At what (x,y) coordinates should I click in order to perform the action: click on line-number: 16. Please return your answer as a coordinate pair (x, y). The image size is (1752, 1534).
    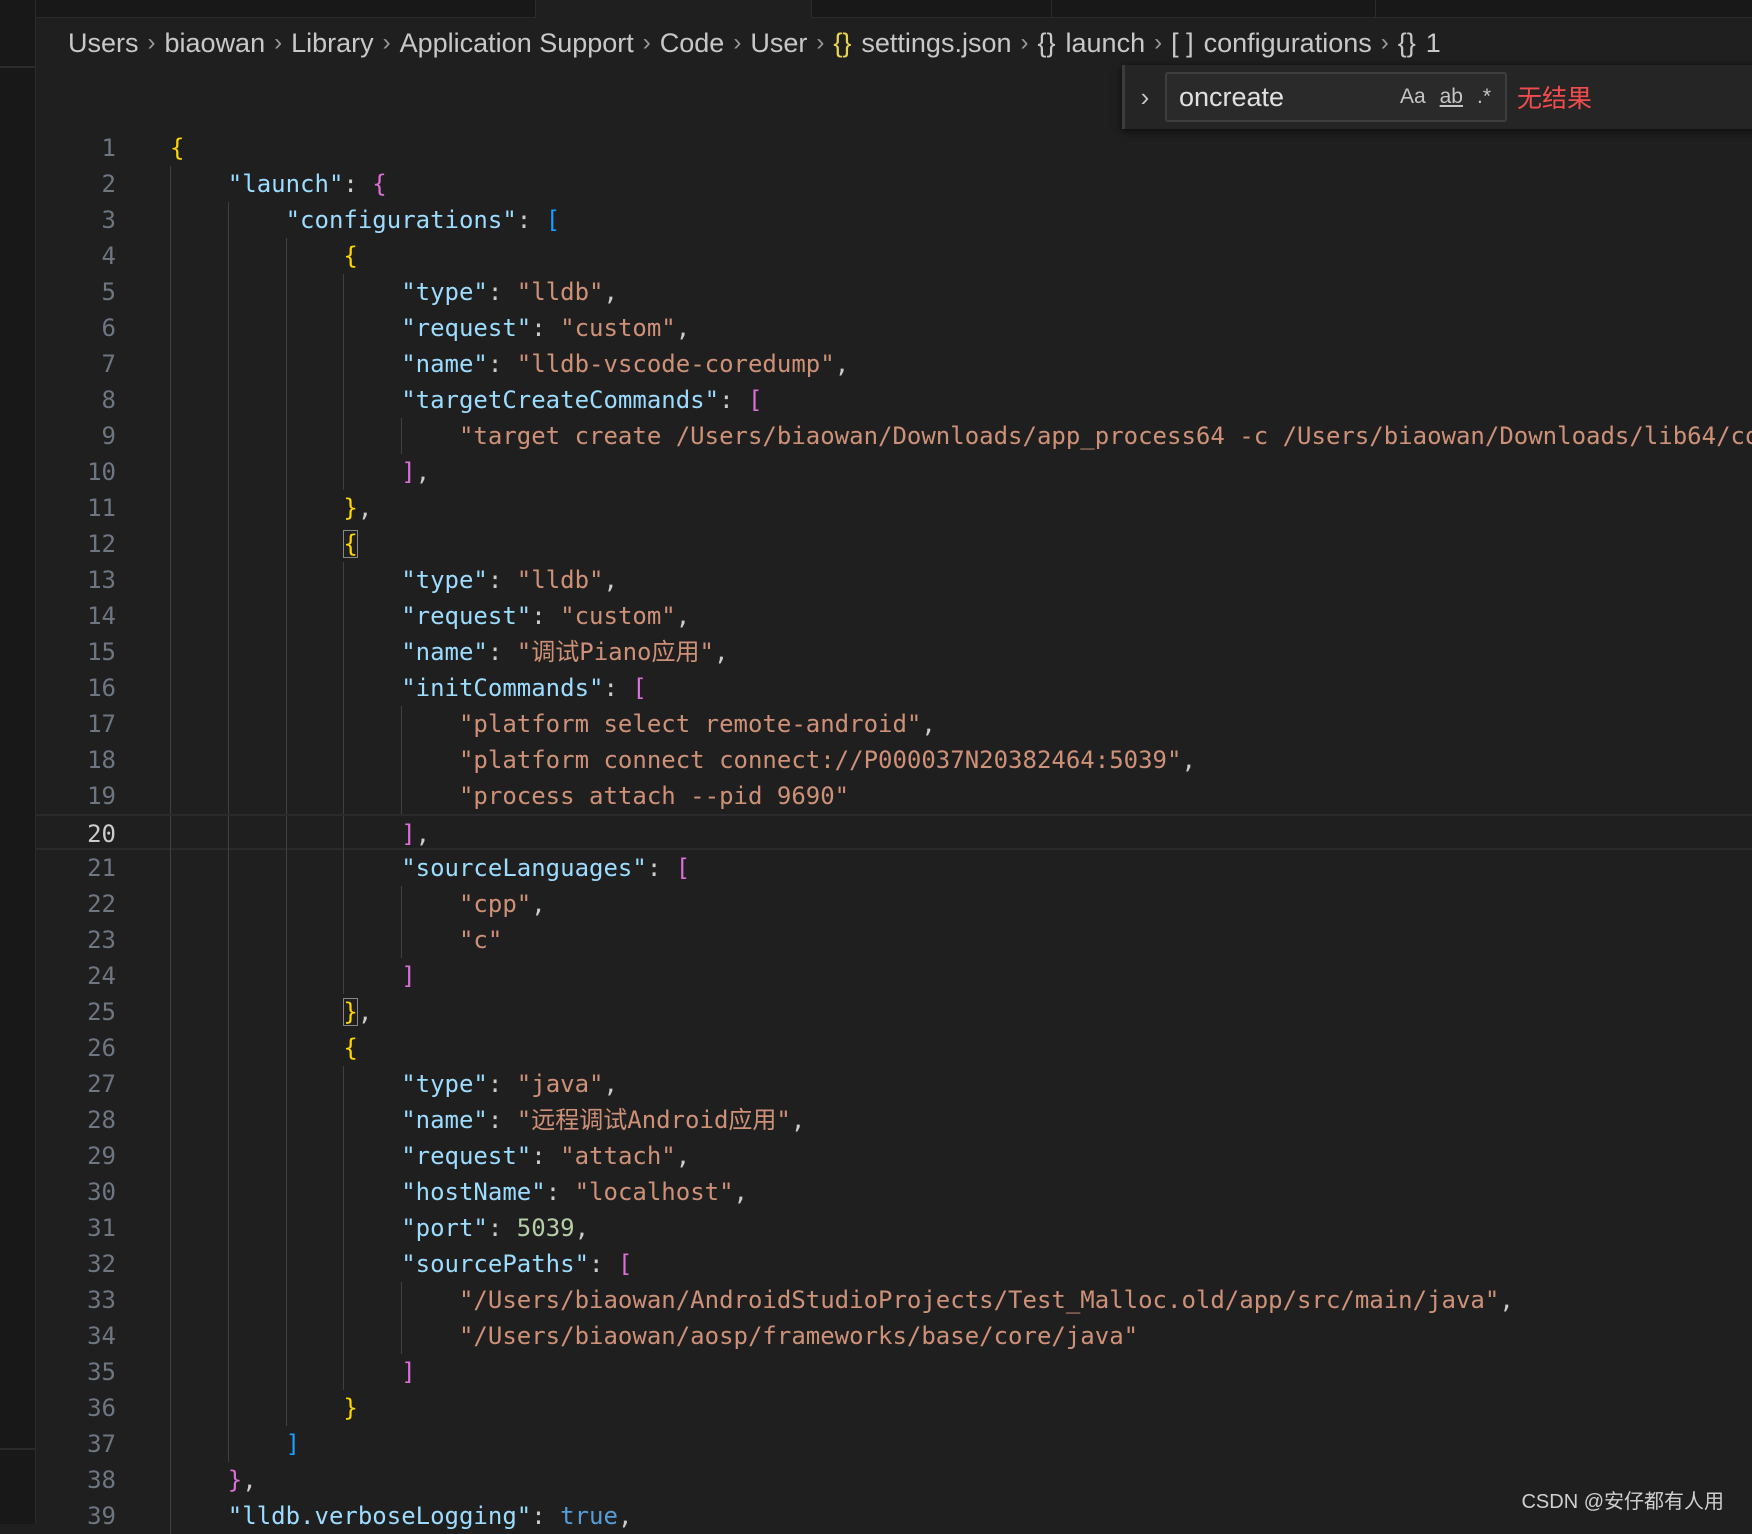
    Looking at the image, I should click on (101, 688).